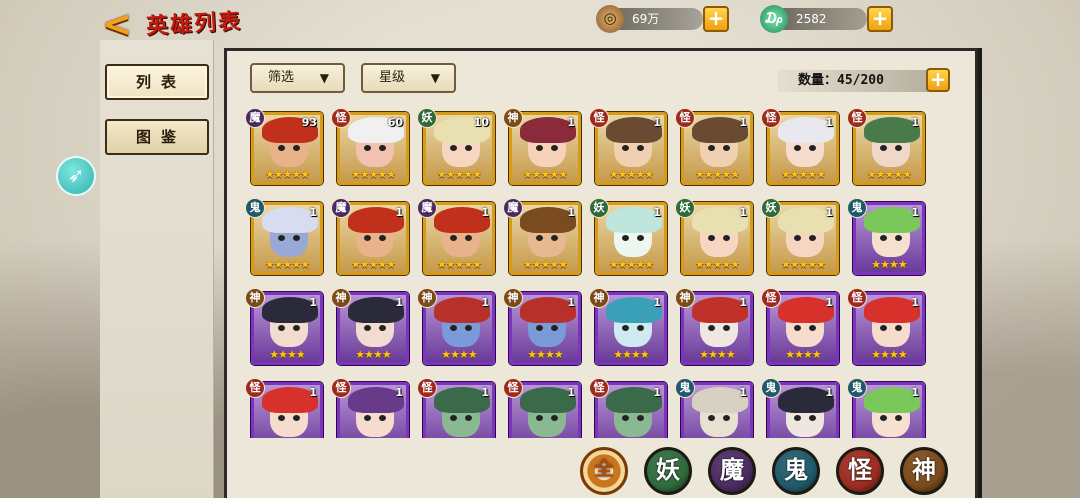  What do you see at coordinates (880, 19) in the screenshot?
I see `add-jade-button: +` at bounding box center [880, 19].